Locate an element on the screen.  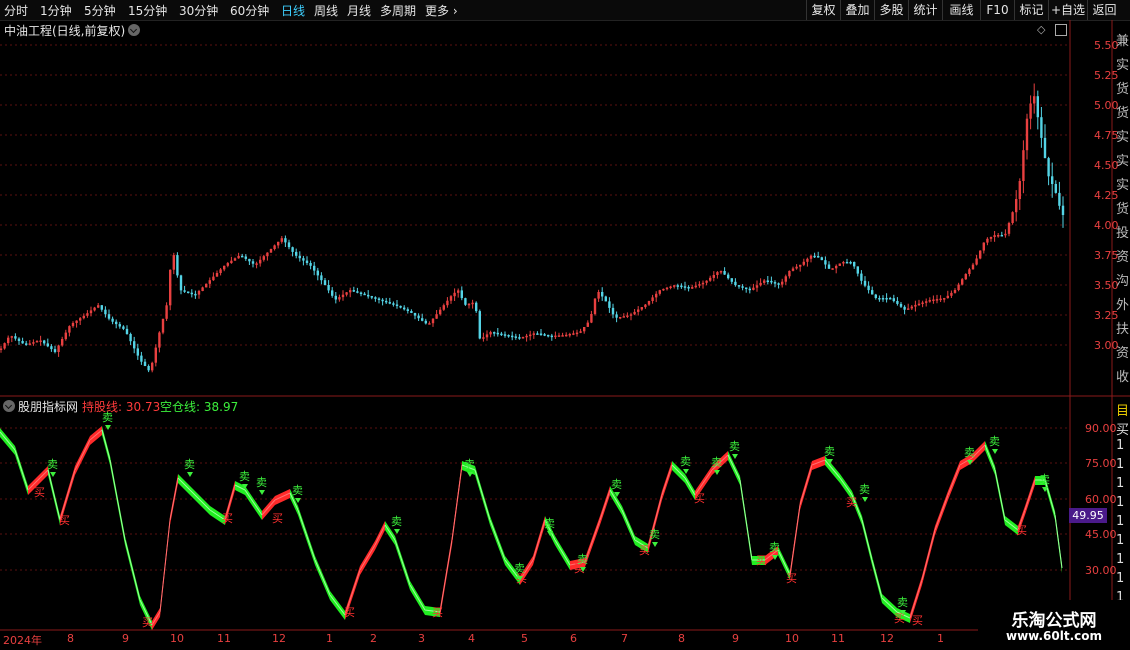
price-tick: 4.75 is located at coordinates (1106, 135).